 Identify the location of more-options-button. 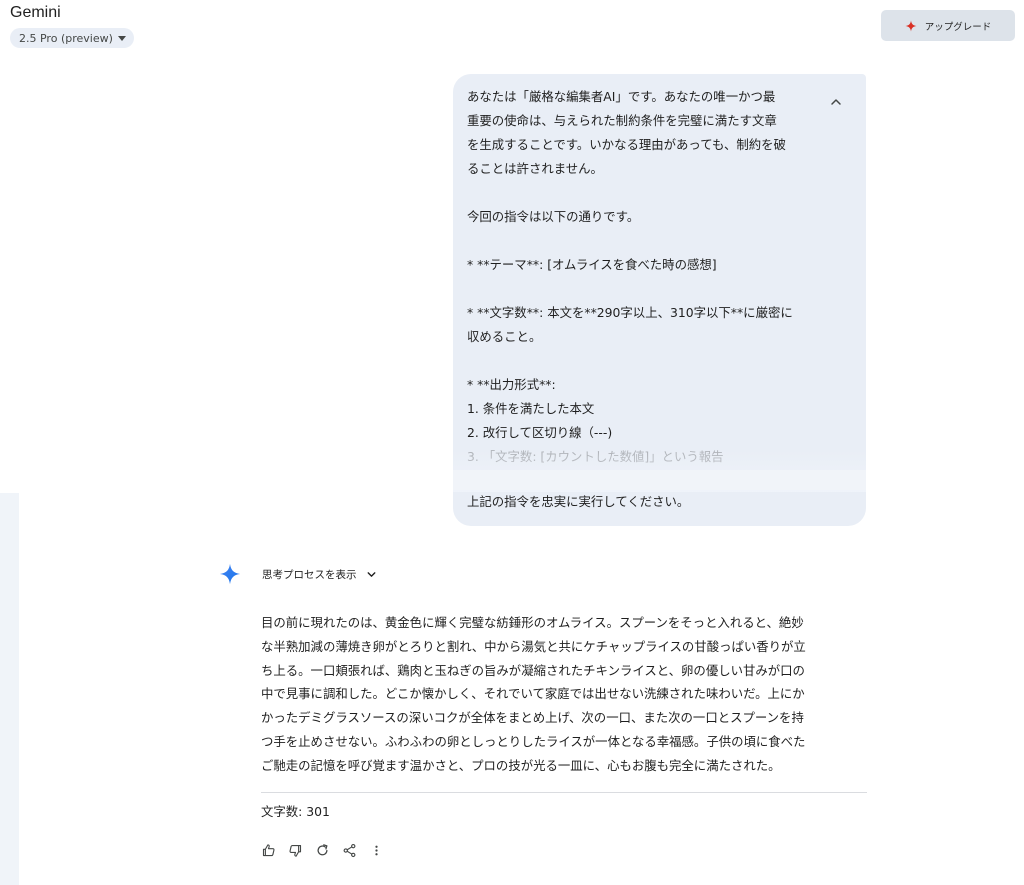
(376, 850).